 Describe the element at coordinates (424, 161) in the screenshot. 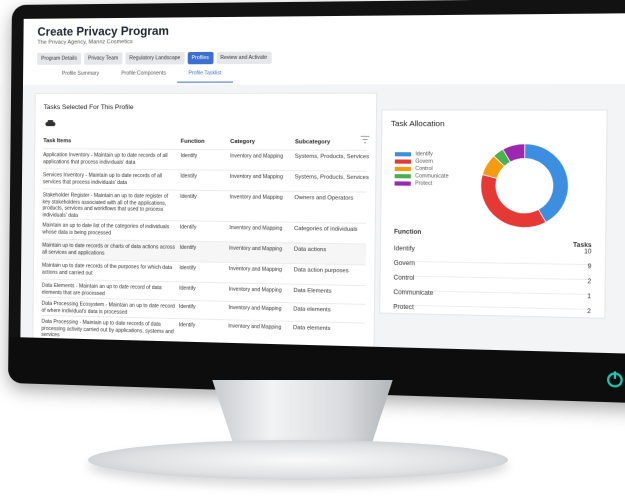

I see `legend-label: Govern` at that location.